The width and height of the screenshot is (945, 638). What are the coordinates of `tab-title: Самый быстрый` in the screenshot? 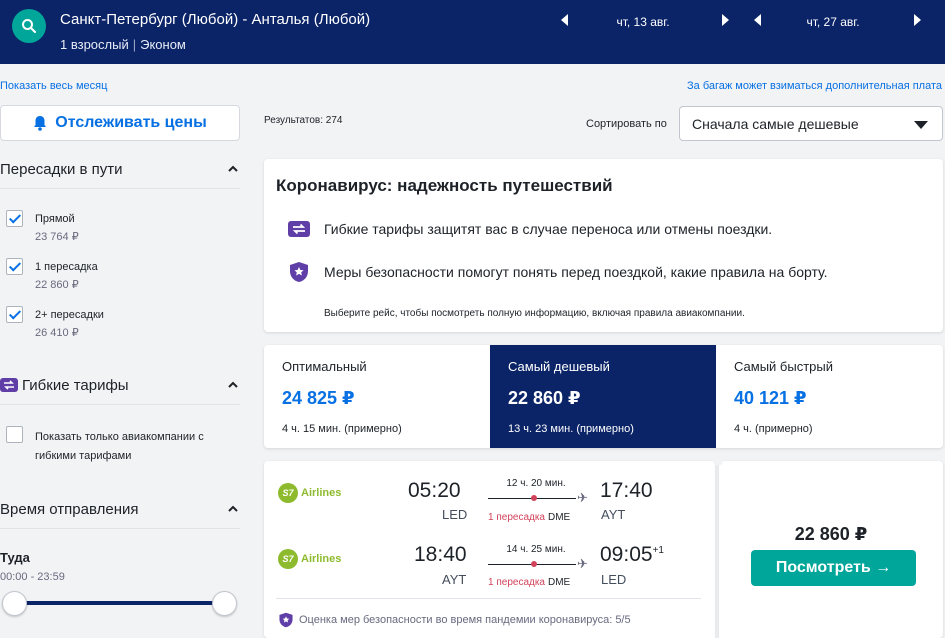 It's located at (783, 366).